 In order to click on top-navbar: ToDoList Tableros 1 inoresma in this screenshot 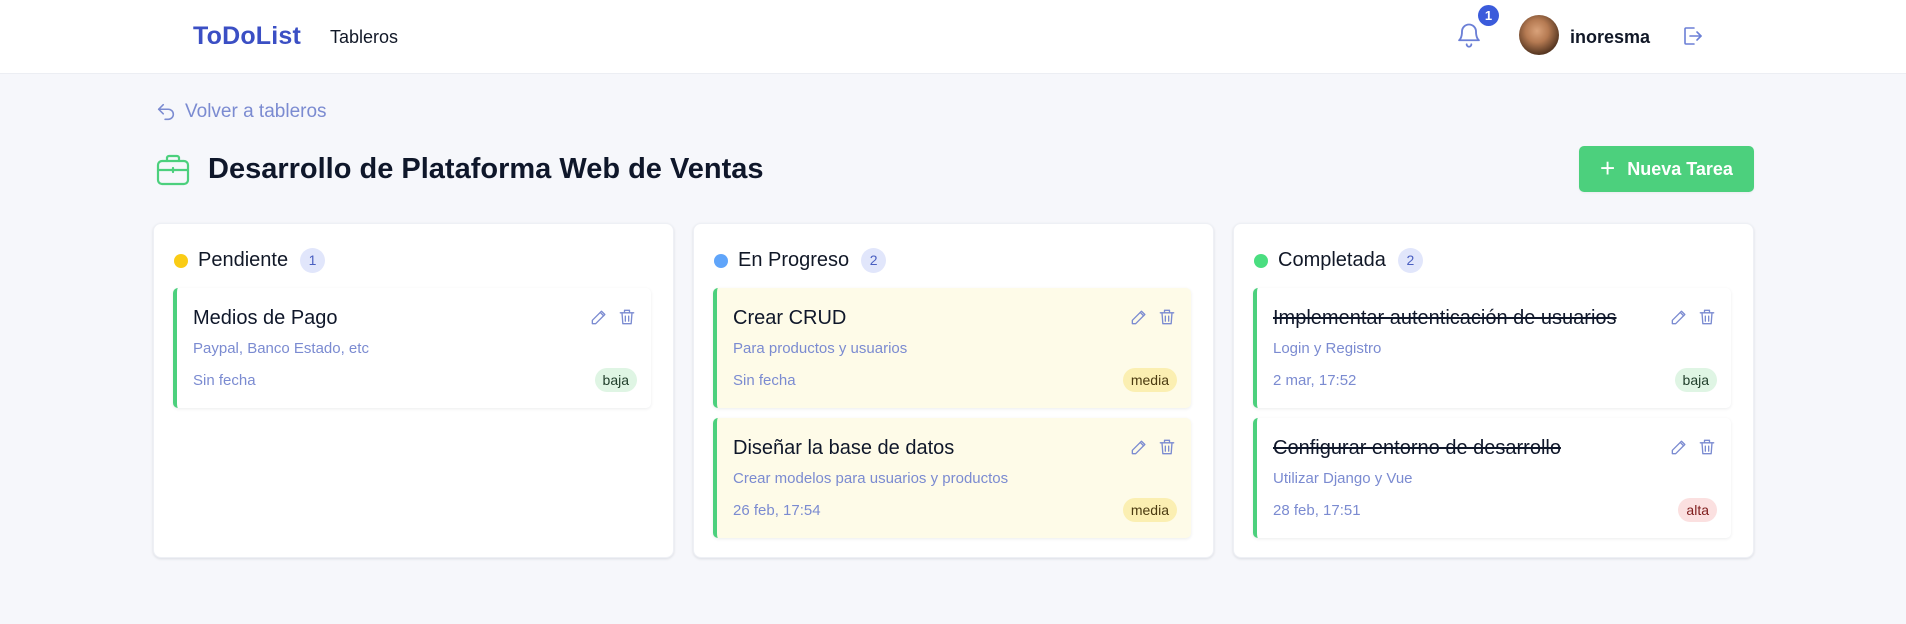, I will do `click(953, 37)`.